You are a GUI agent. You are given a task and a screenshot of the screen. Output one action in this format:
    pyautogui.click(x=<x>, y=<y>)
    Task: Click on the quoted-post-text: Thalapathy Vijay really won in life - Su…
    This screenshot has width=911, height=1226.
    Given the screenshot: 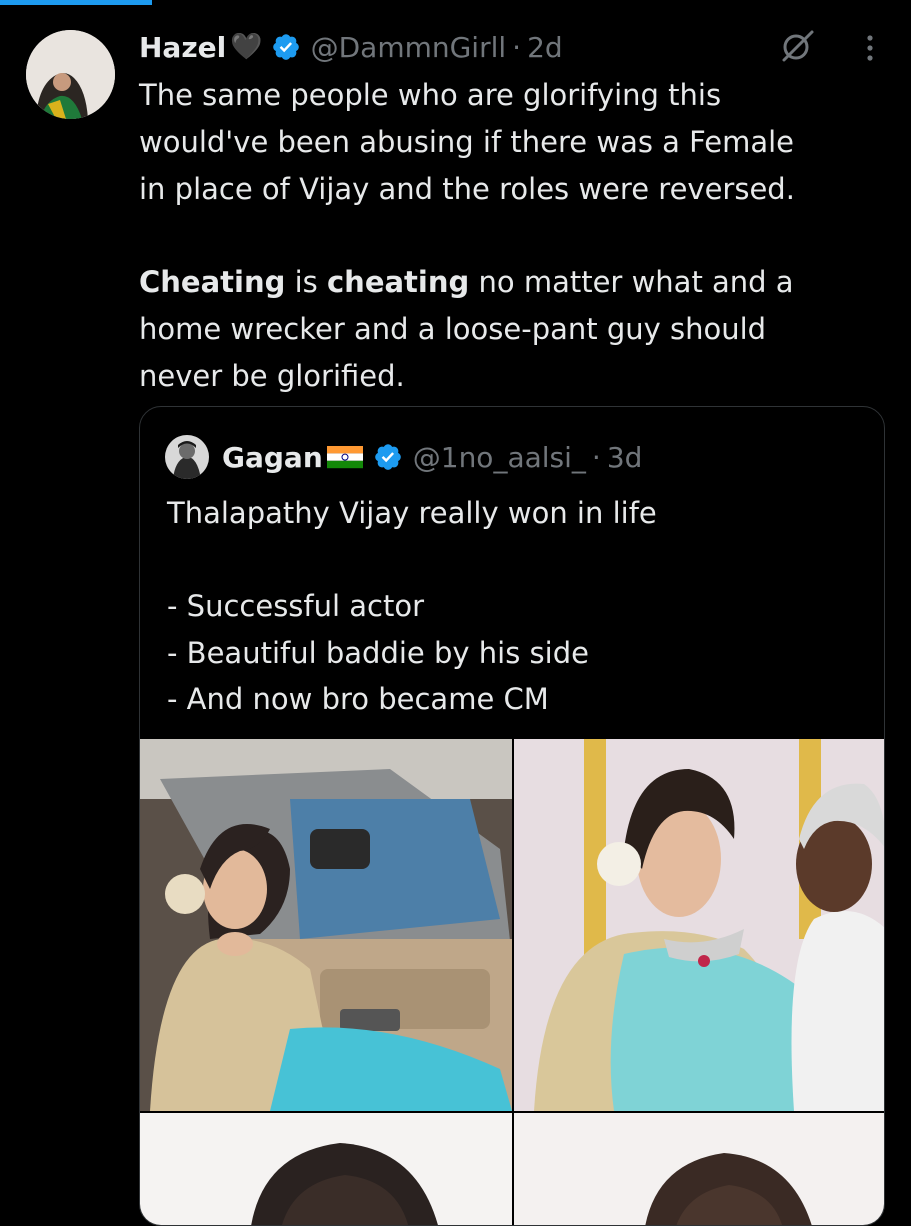 What is the action you would take?
    pyautogui.click(x=517, y=606)
    